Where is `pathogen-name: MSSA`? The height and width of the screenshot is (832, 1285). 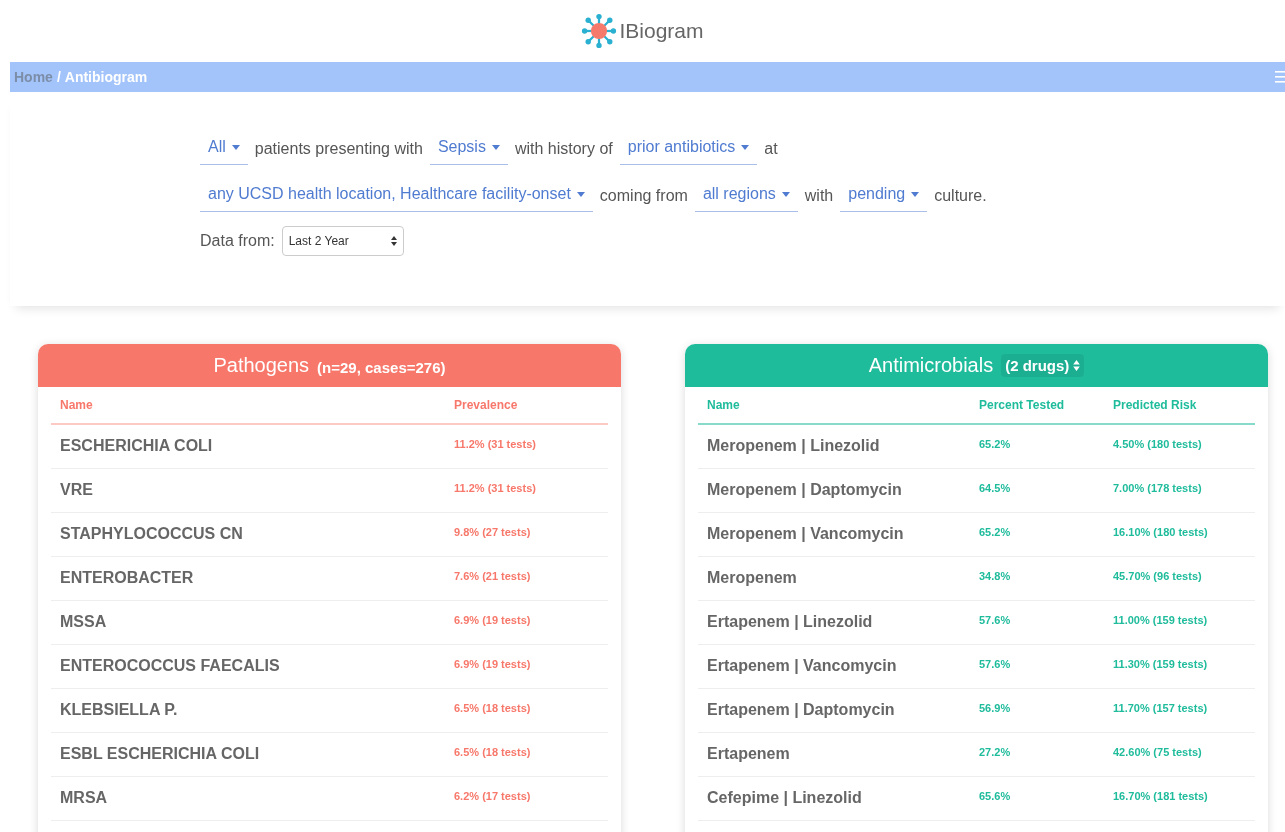 pathogen-name: MSSA is located at coordinates (83, 621).